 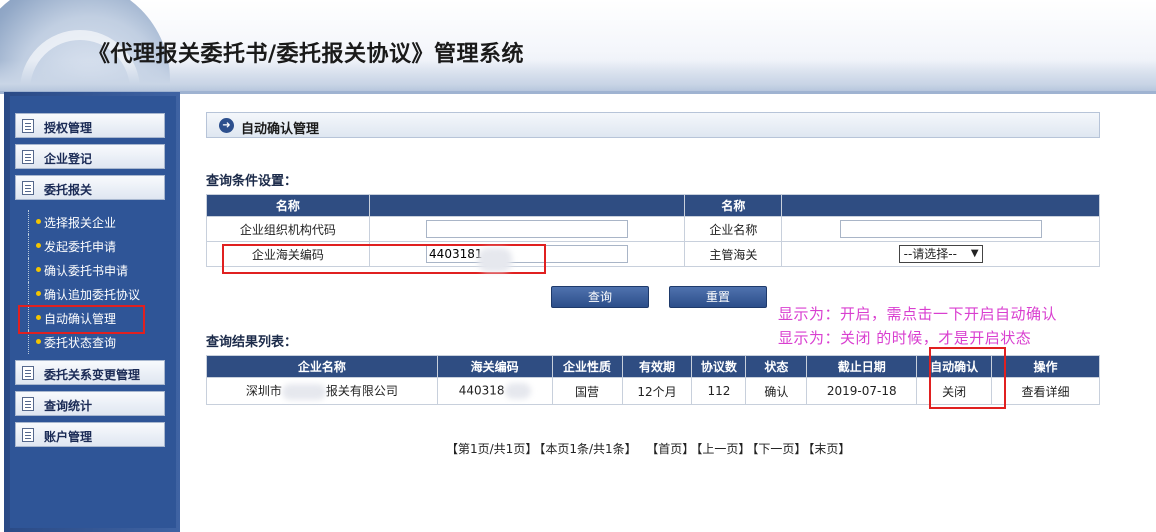 I want to click on field-label-org-code: 企业组织机构代码, so click(x=288, y=229).